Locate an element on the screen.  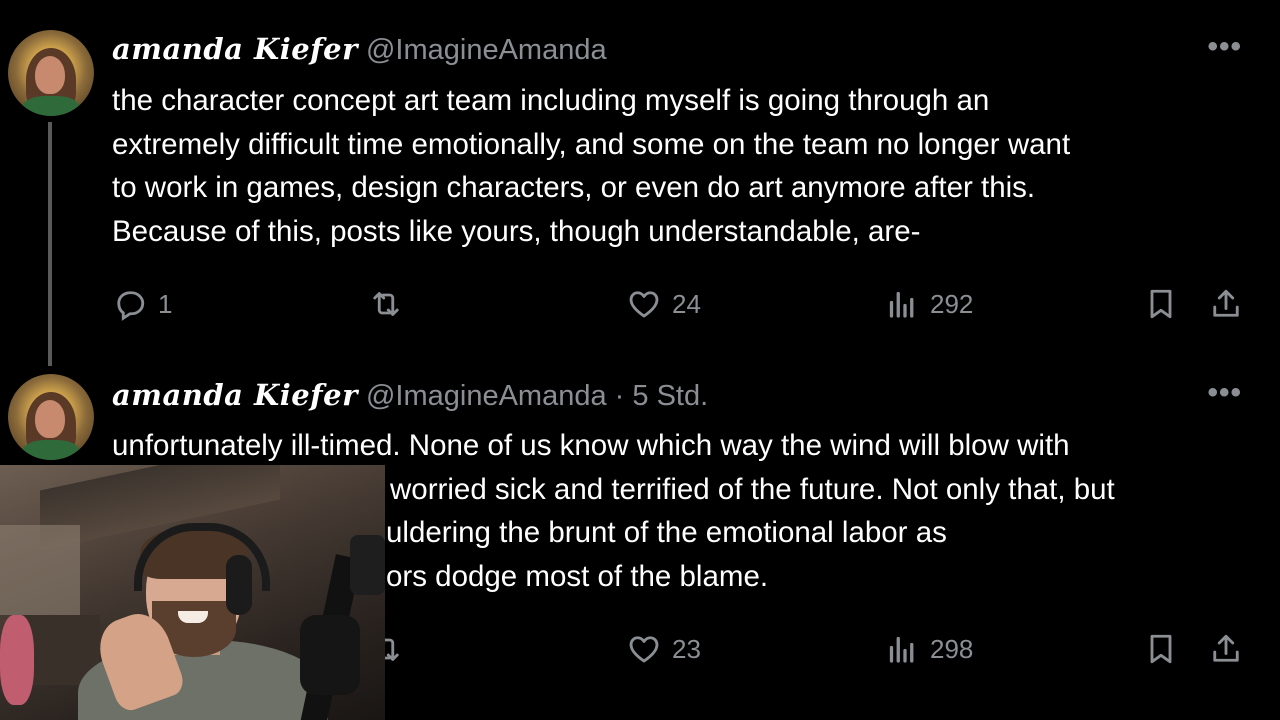
microphone-top is located at coordinates (367, 565).